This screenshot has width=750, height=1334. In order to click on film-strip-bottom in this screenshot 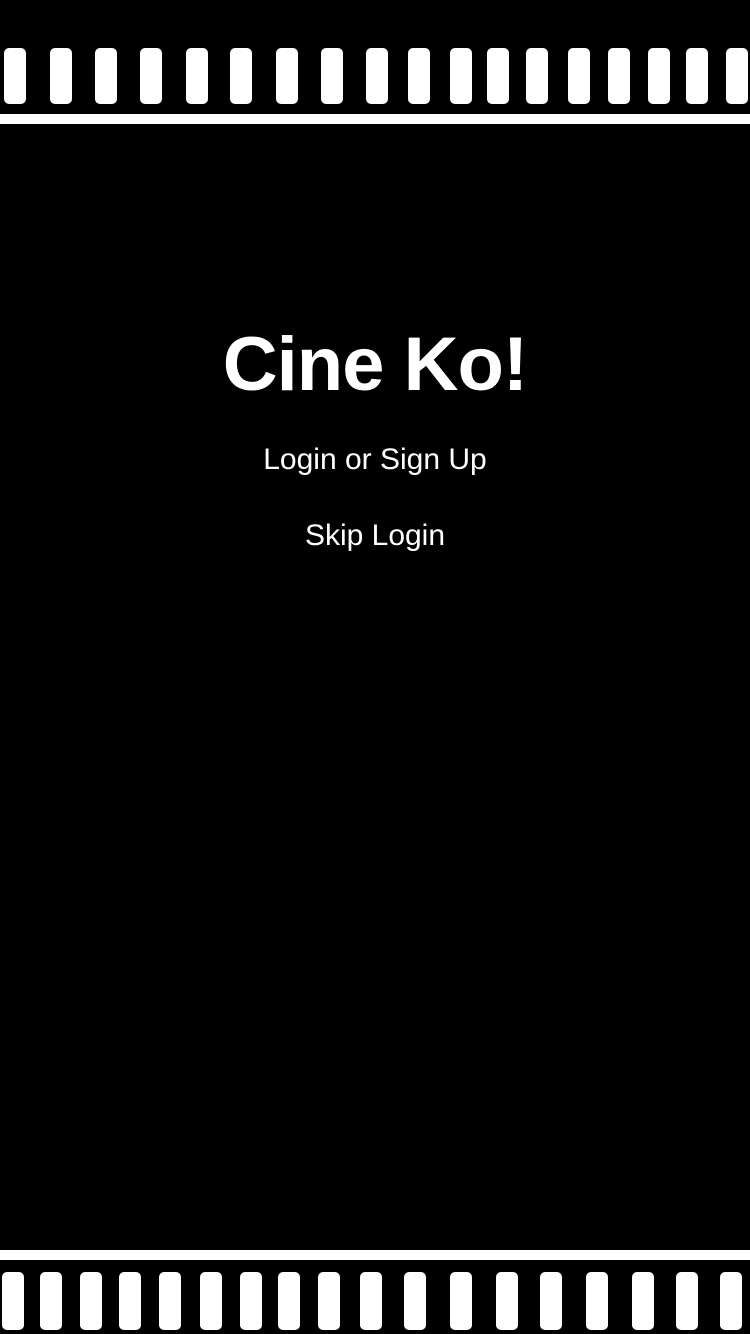, I will do `click(375, 1291)`.